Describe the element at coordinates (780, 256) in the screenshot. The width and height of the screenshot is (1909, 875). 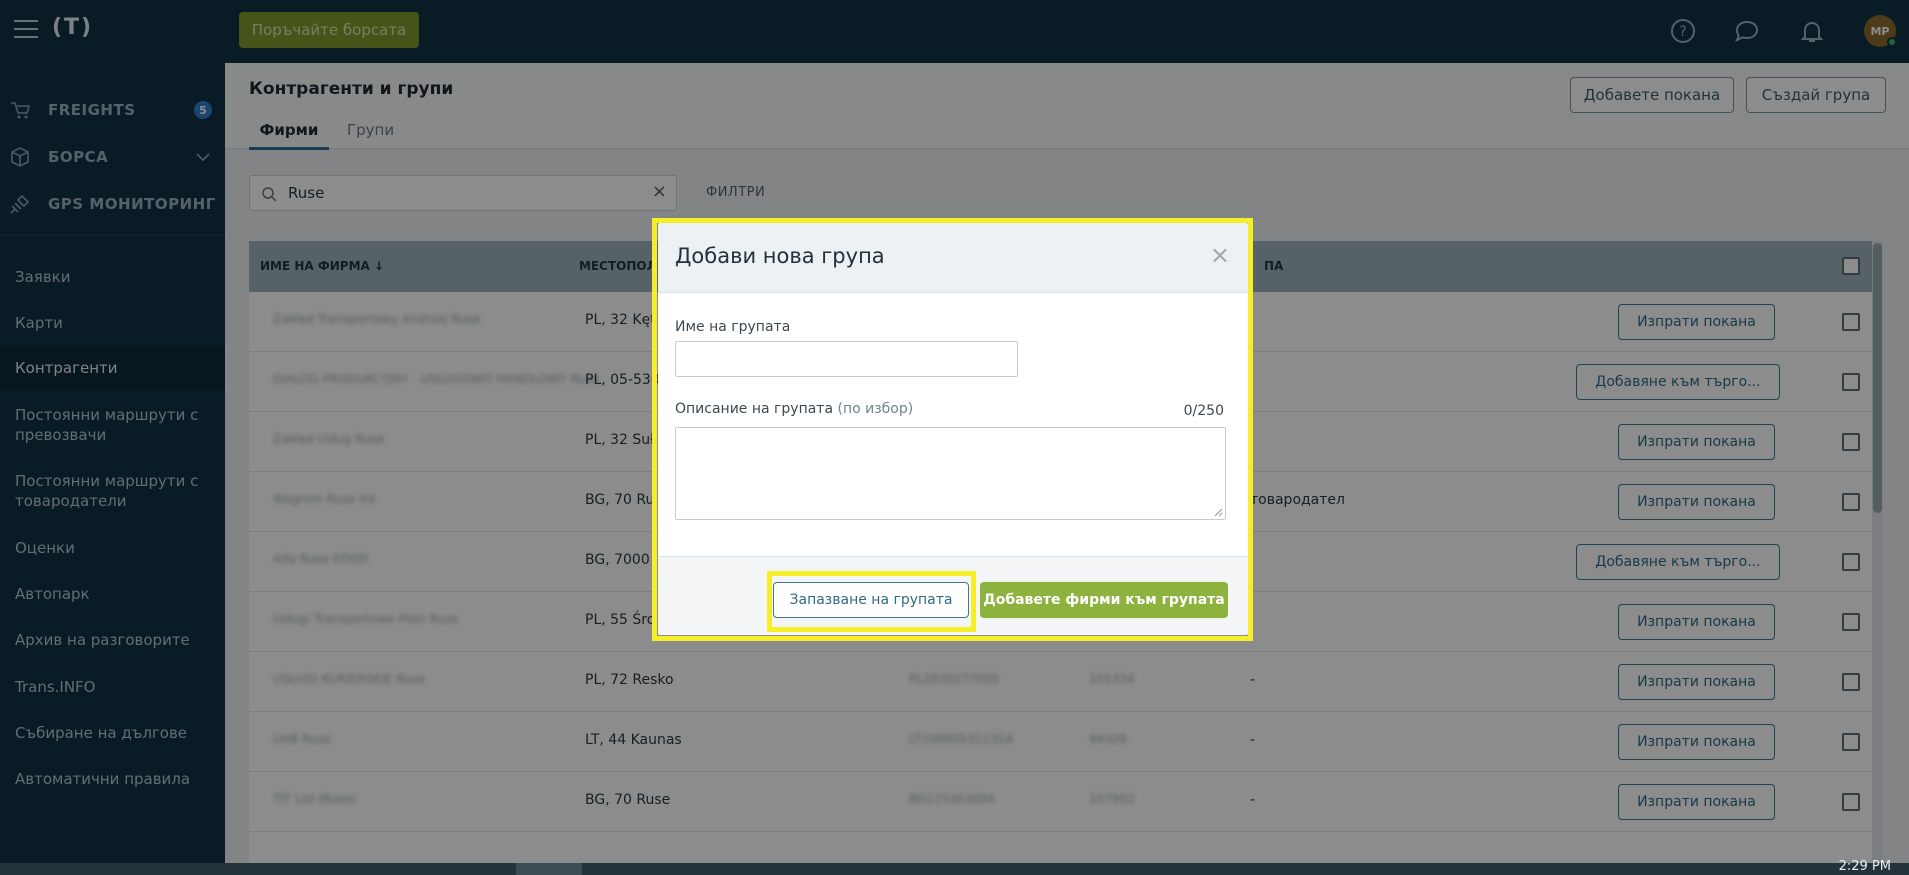
I see `modal-title: Добави нова група` at that location.